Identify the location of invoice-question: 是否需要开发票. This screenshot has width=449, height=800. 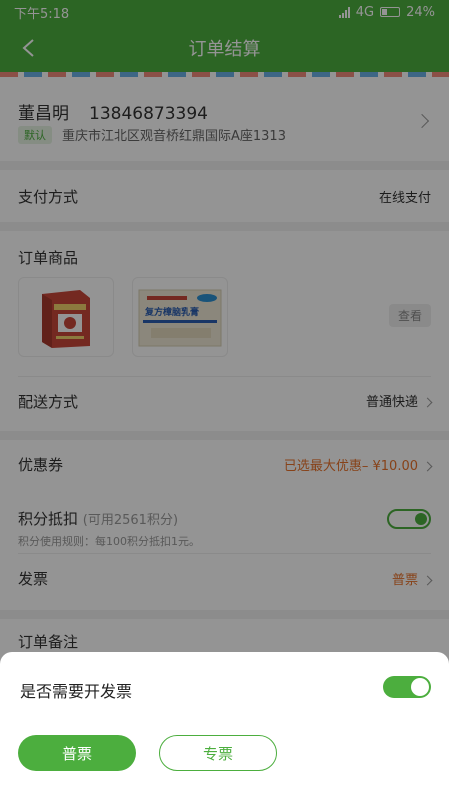
(76, 691).